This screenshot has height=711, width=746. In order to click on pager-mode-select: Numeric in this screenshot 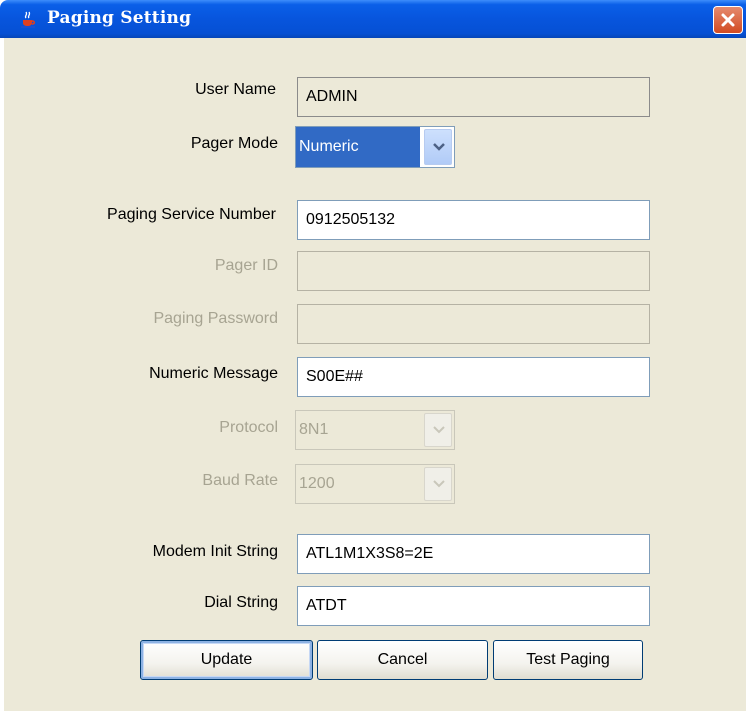, I will do `click(375, 147)`.